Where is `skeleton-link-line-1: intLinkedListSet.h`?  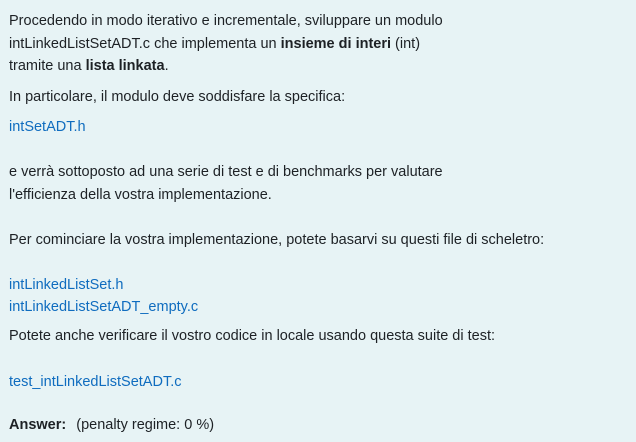
skeleton-link-line-1: intLinkedListSet.h is located at coordinates (66, 285).